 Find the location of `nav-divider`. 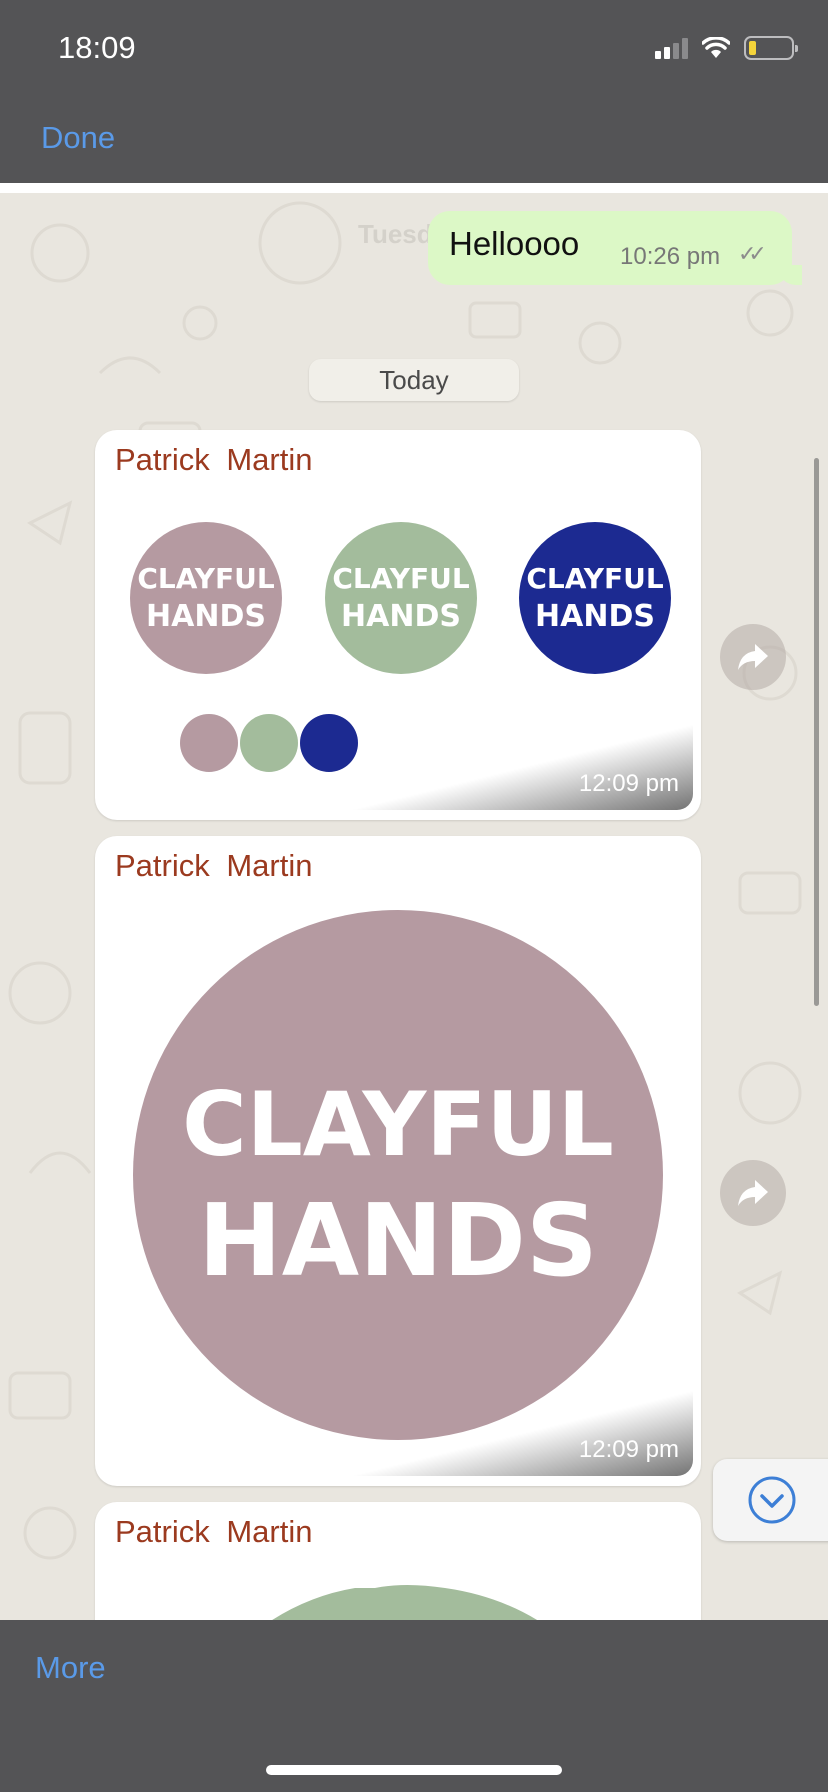

nav-divider is located at coordinates (414, 188).